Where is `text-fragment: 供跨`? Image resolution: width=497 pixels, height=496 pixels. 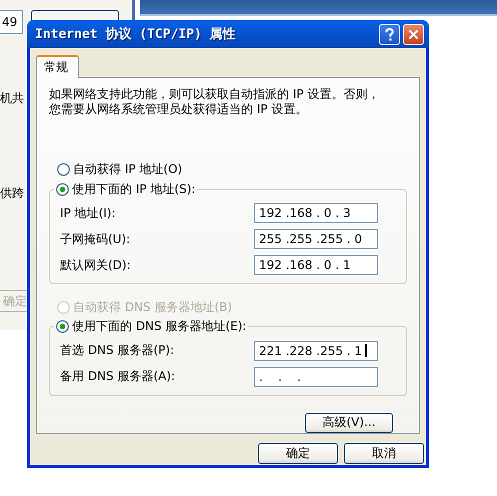
text-fragment: 供跨 is located at coordinates (12, 193).